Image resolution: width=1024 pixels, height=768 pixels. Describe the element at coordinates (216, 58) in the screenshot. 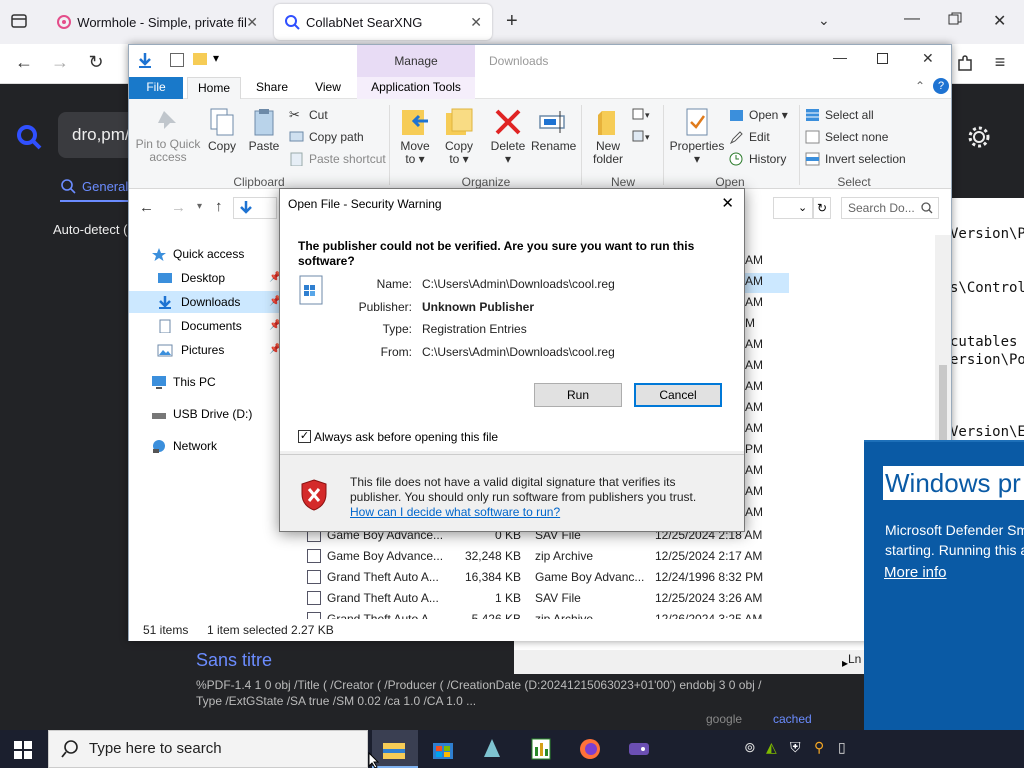

I see `customize-toolbar-icon: ▾` at that location.